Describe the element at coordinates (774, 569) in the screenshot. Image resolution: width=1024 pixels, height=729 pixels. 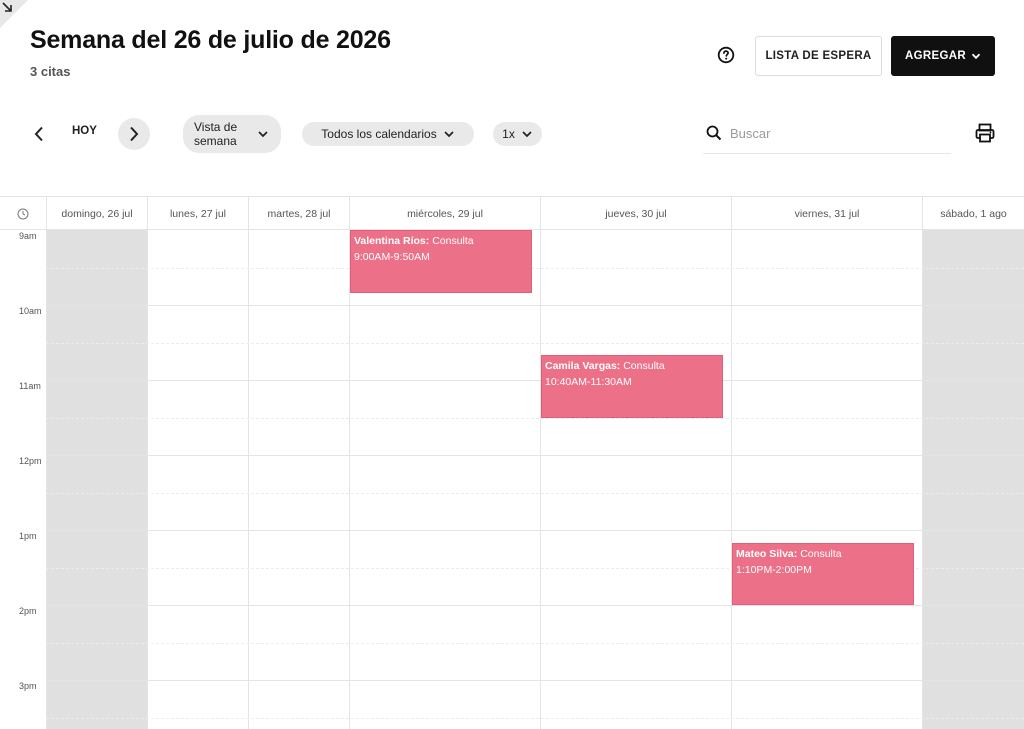
I see `event-time: 1:10PM-2:00PM` at that location.